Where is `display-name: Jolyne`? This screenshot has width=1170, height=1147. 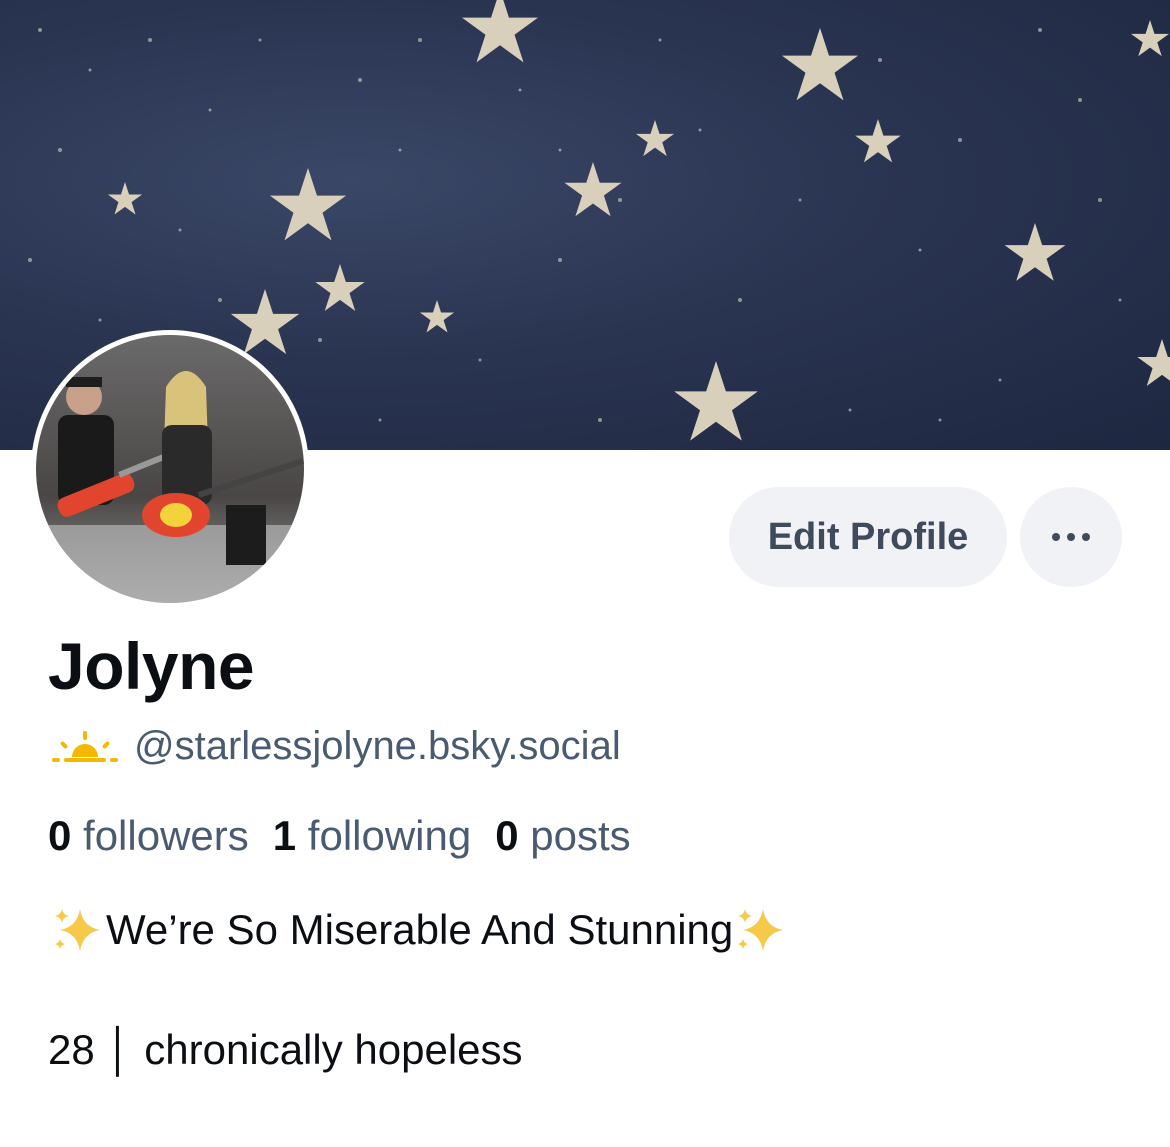
display-name: Jolyne is located at coordinates (151, 666).